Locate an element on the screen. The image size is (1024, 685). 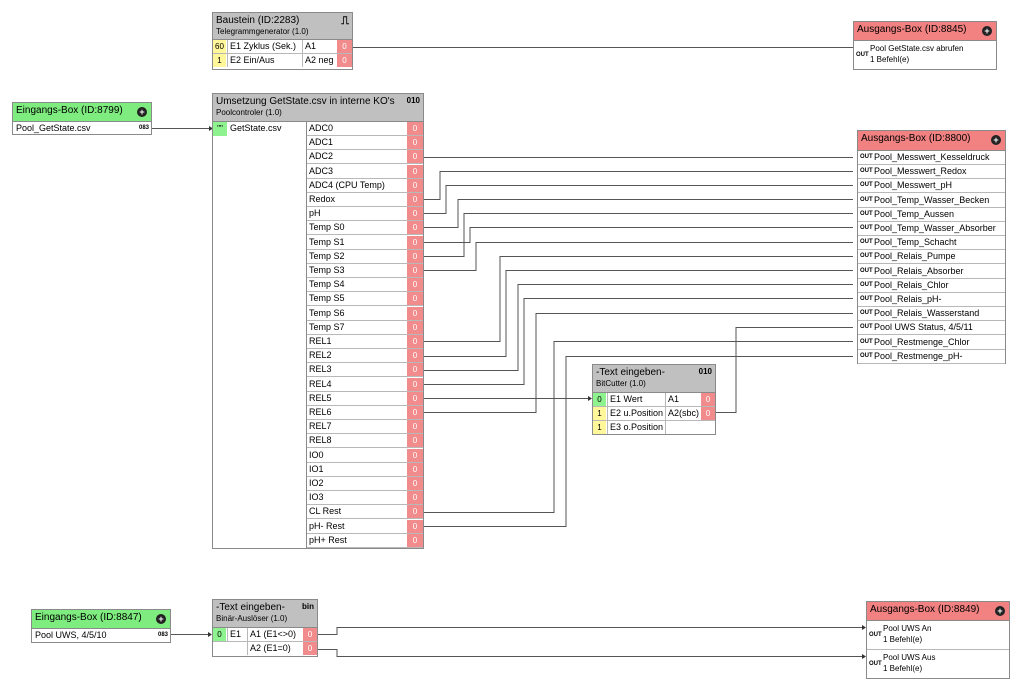
item-label: Pool_Messwert_pH is located at coordinates (913, 185).